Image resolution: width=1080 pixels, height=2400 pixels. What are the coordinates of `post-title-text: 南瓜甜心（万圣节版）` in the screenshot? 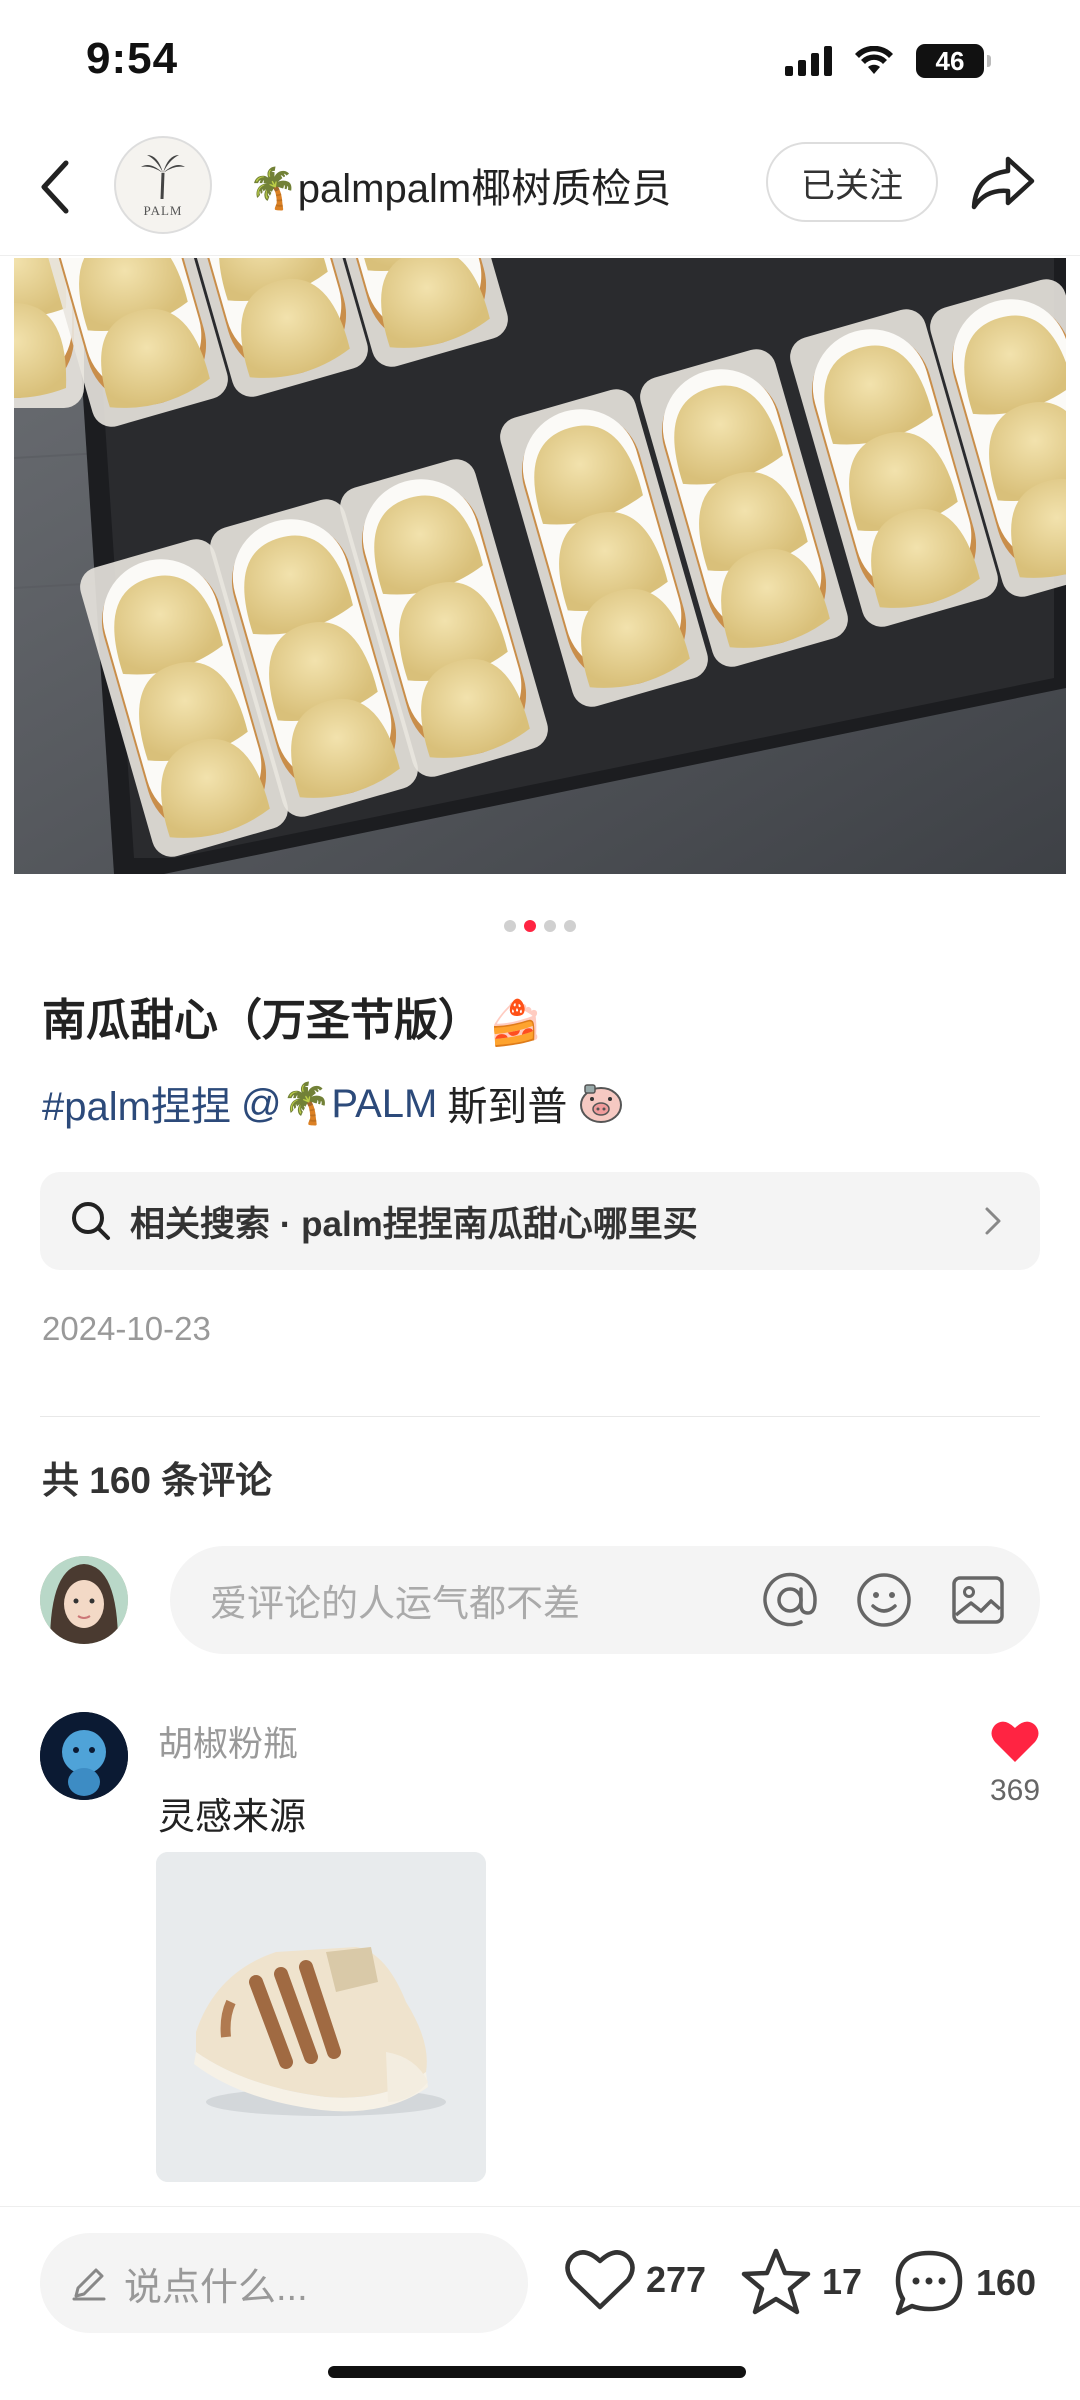 It's located at (262, 1020).